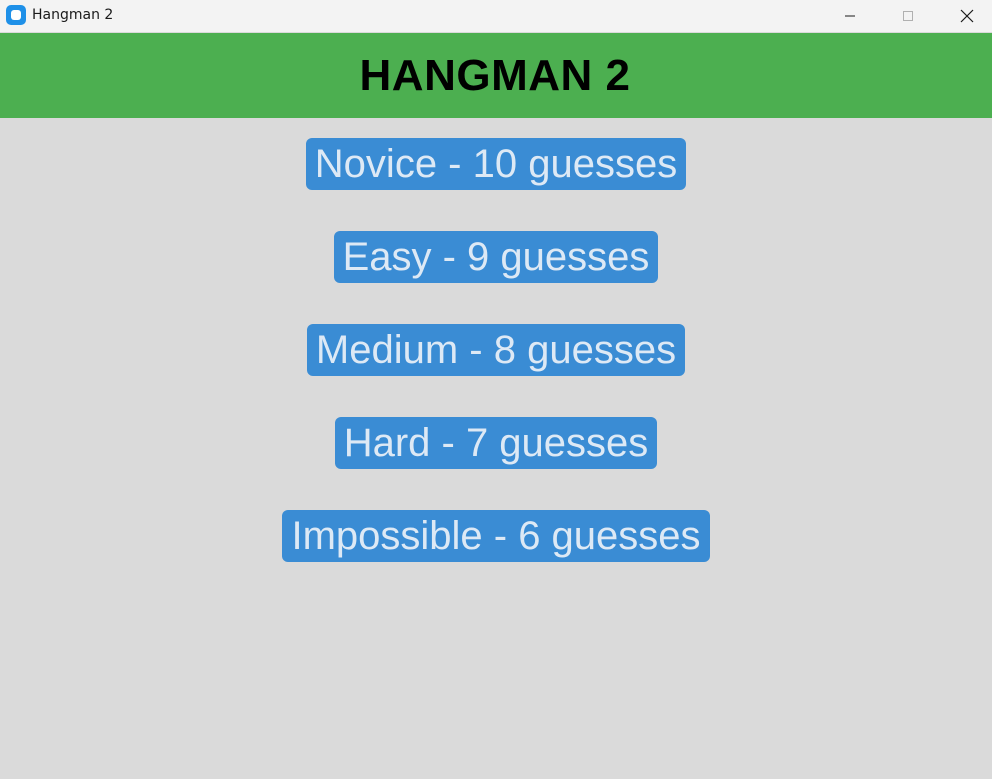 Image resolution: width=992 pixels, height=779 pixels. I want to click on novice-button: Novice - 10 guesses, so click(496, 164).